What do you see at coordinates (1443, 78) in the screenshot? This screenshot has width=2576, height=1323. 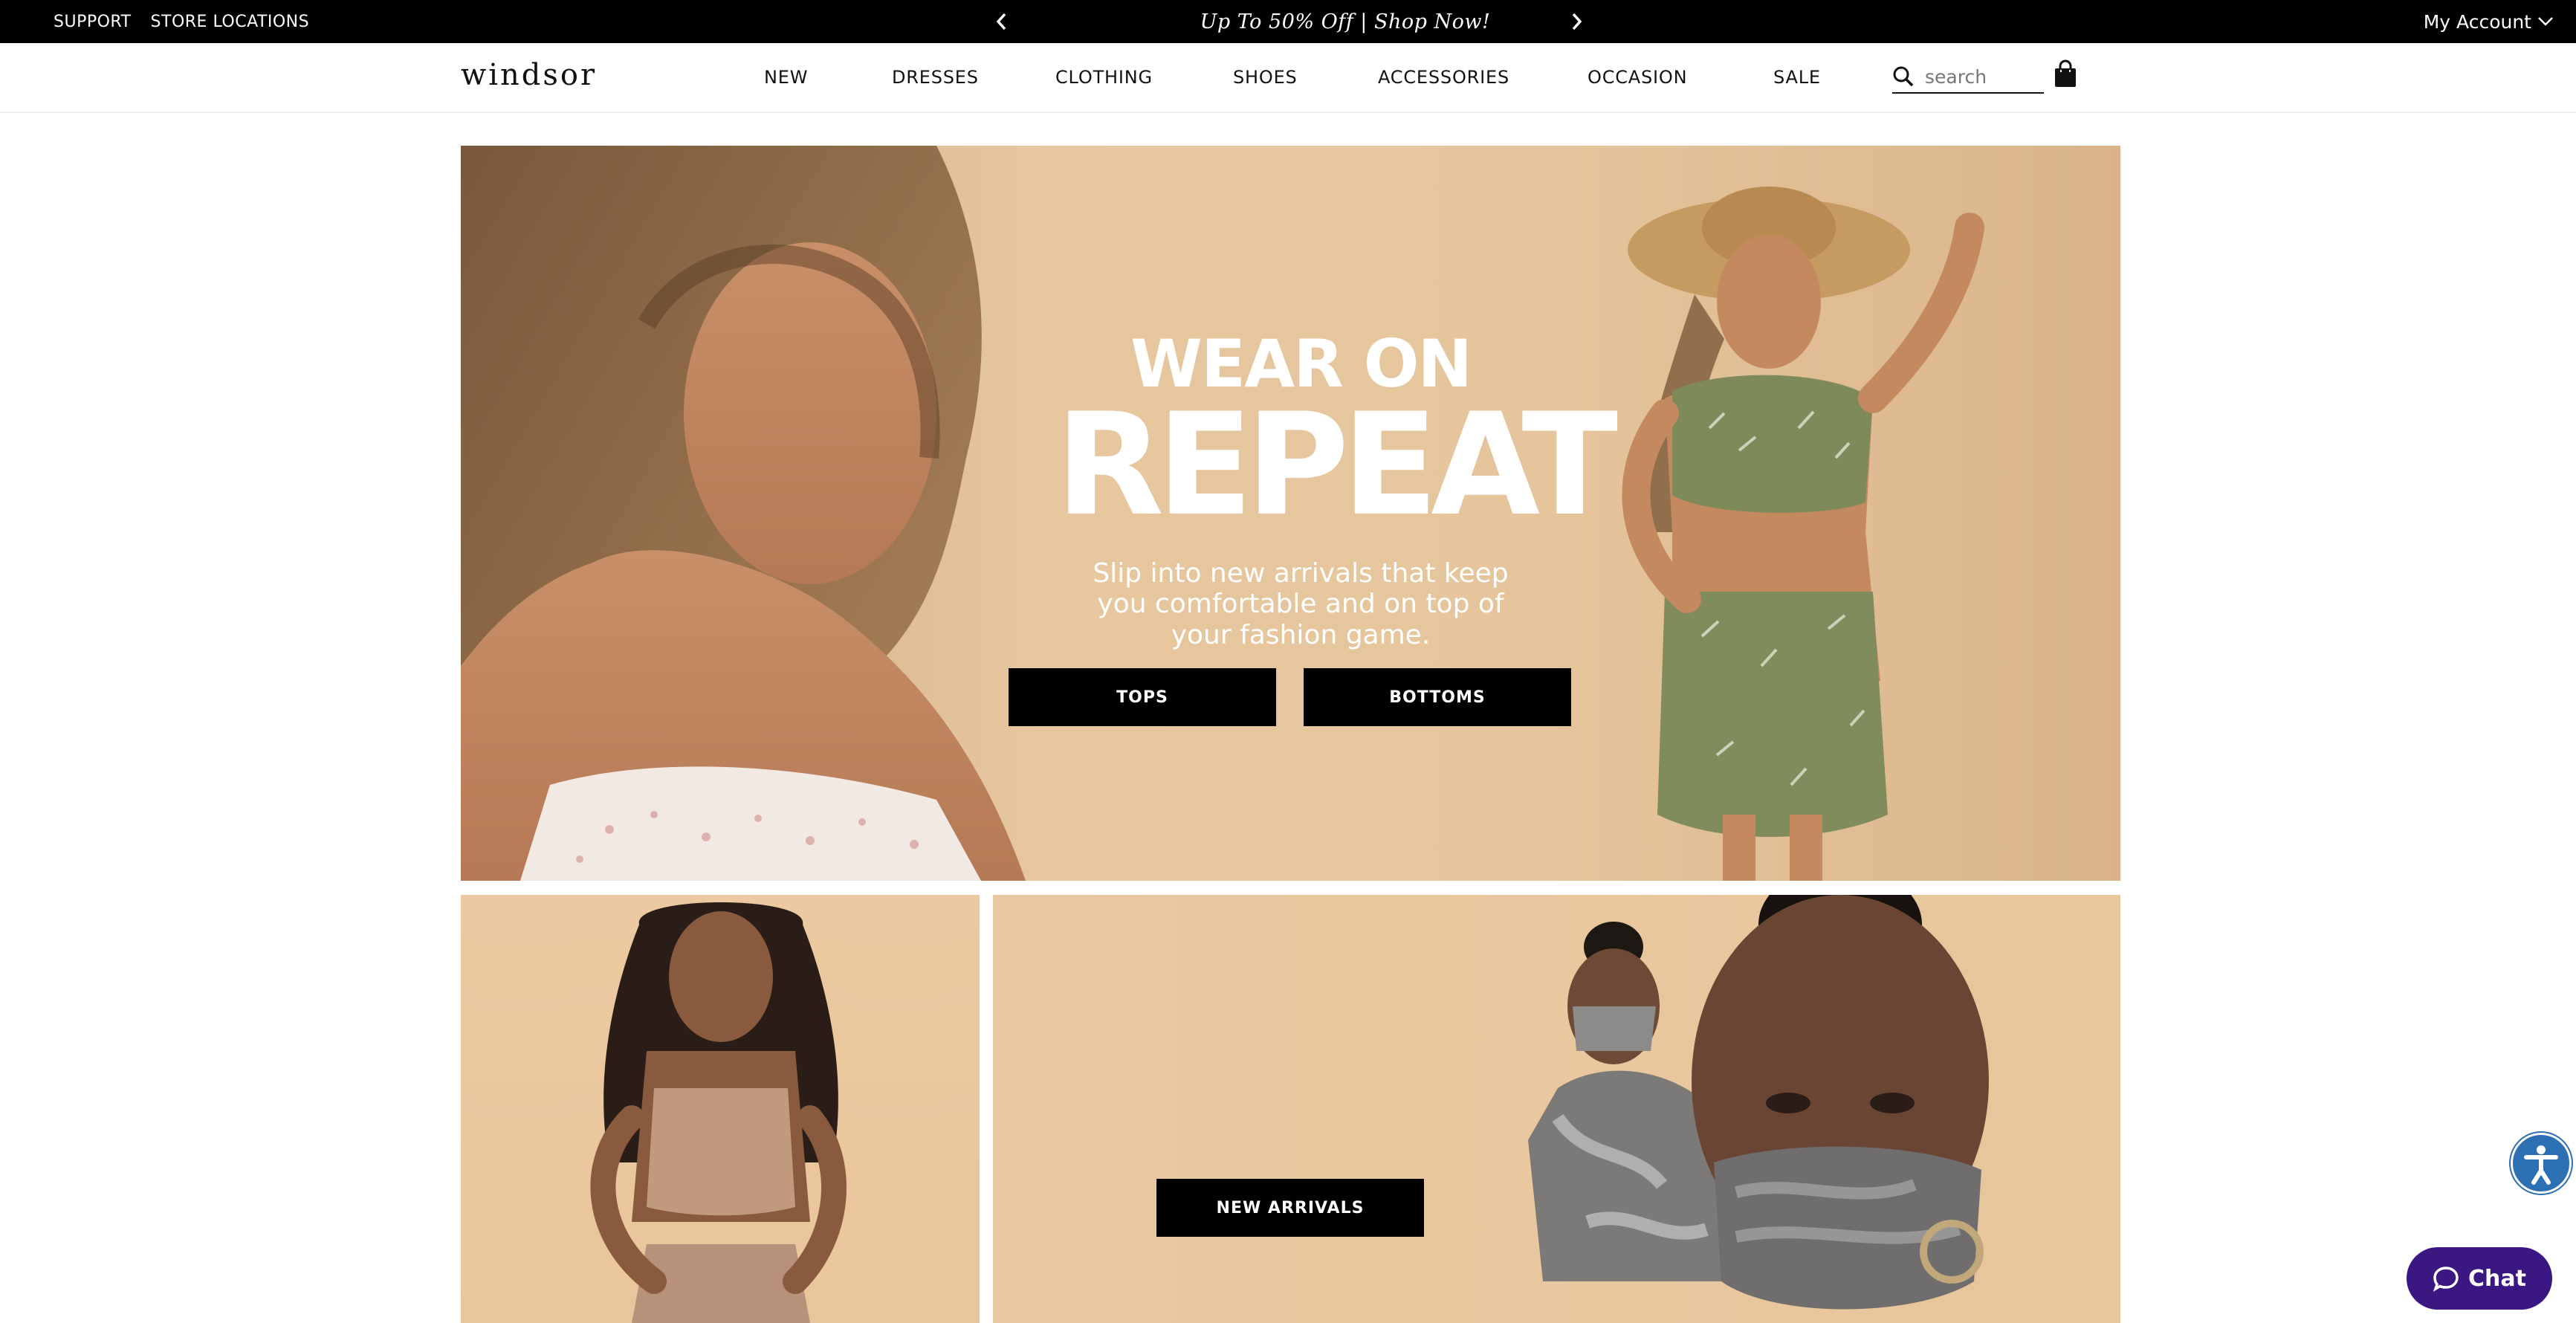 I see `nav-item-accessories: ACCESSORIES` at bounding box center [1443, 78].